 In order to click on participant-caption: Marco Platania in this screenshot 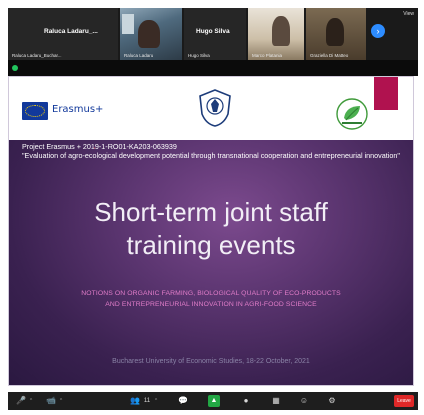, I will do `click(267, 55)`.